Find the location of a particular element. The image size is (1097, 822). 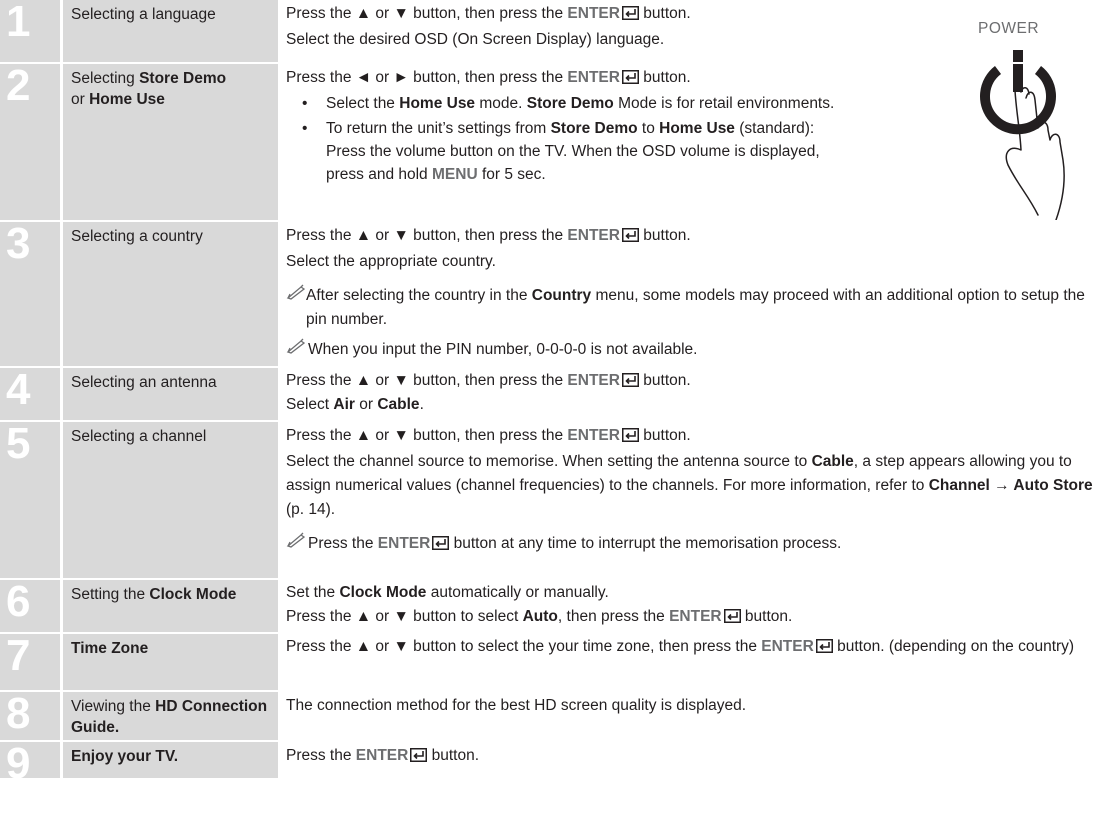

step-number: 6 is located at coordinates (30, 606).